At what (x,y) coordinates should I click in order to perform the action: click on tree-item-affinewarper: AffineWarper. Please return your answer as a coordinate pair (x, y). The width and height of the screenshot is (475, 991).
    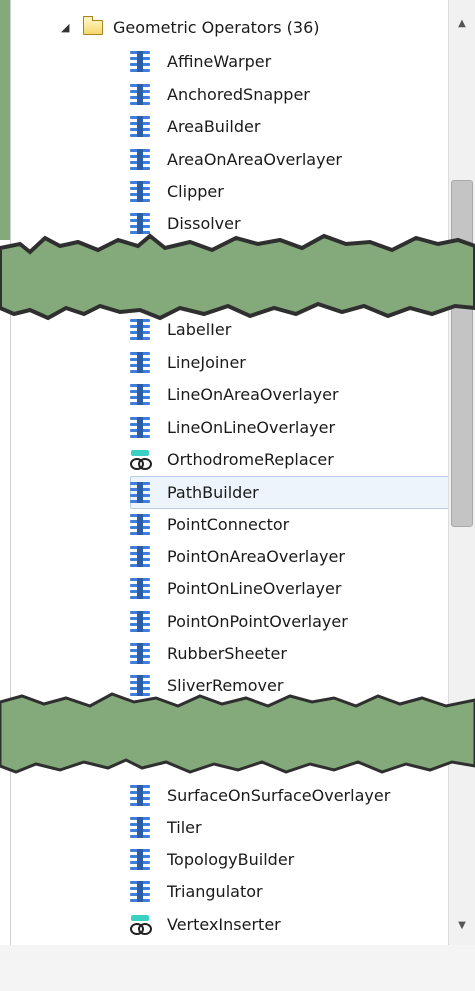
    Looking at the image, I should click on (202, 61).